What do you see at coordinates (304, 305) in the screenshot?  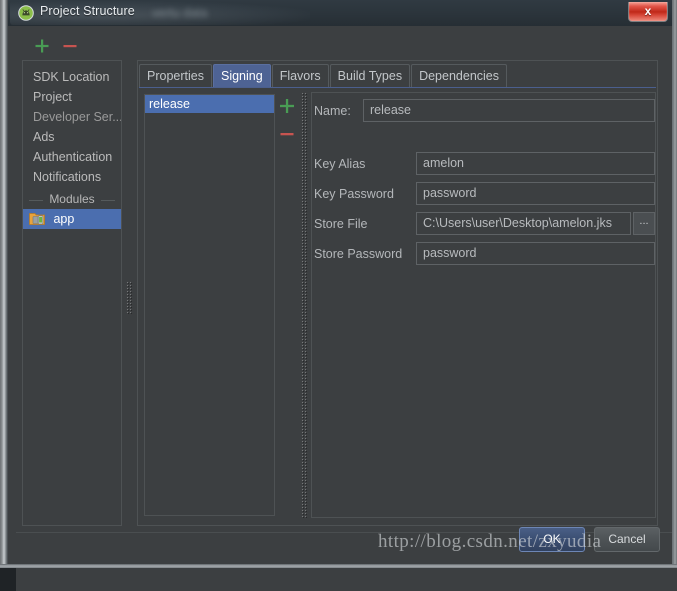 I see `panel-splitter-handle` at bounding box center [304, 305].